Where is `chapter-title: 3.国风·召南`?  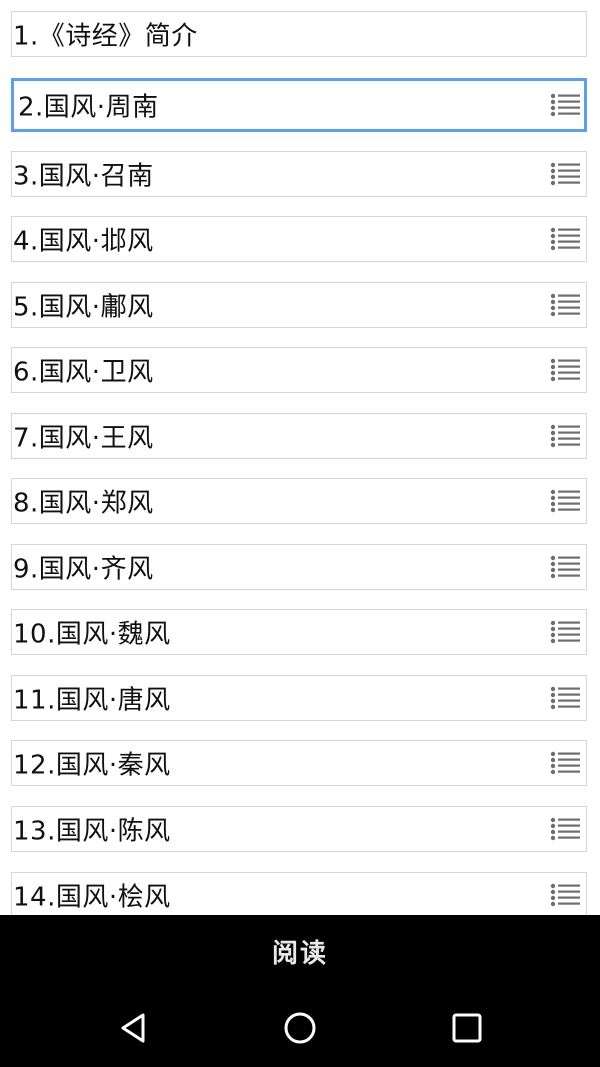 chapter-title: 3.国风·召南 is located at coordinates (83, 176).